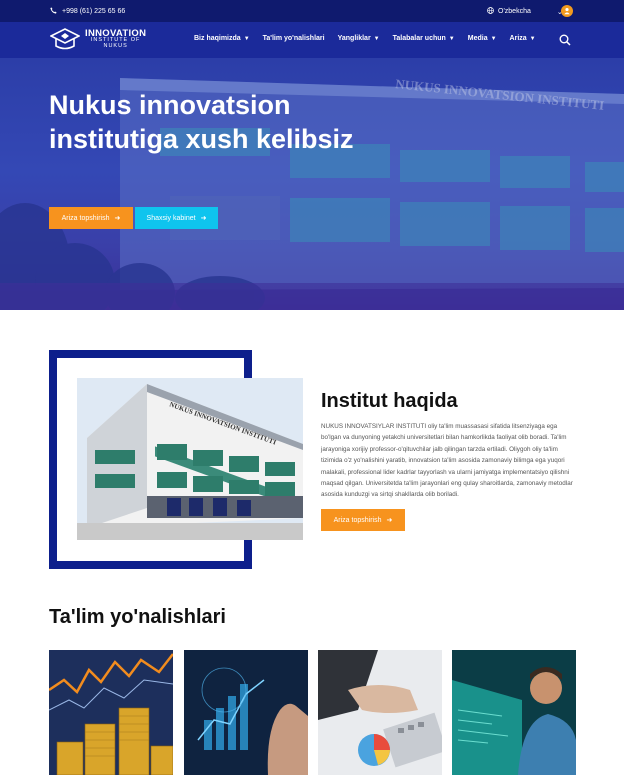  I want to click on user-icon, so click(567, 11).